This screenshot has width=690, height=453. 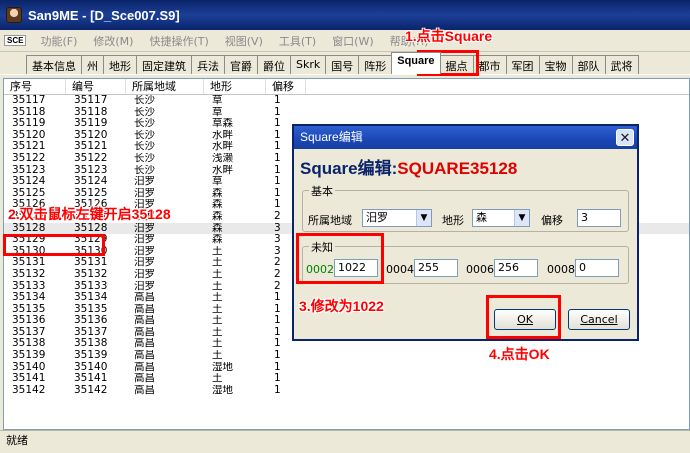 What do you see at coordinates (91, 147) in the screenshot?
I see `row-id: 35121` at bounding box center [91, 147].